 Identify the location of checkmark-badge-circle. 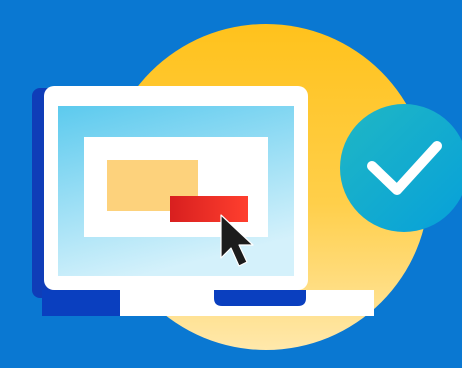
(401, 168).